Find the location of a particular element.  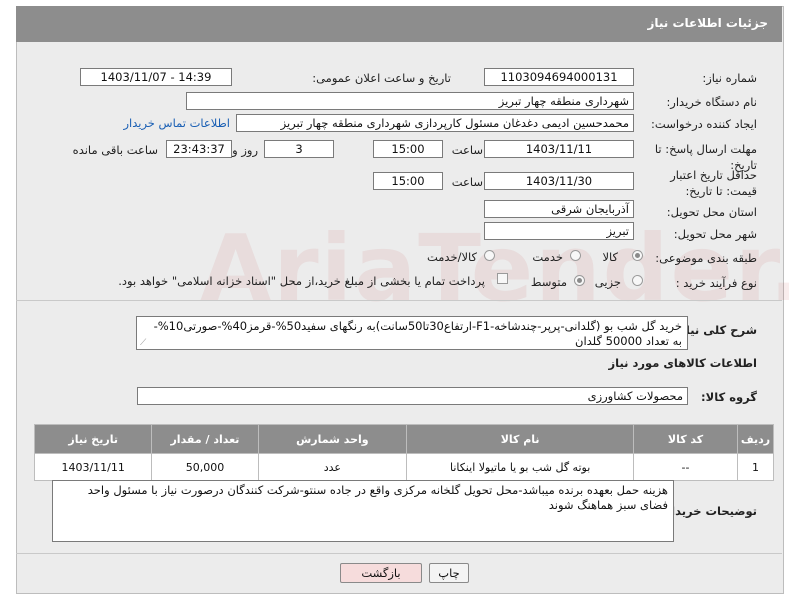

print-button: چاپ is located at coordinates (449, 573).